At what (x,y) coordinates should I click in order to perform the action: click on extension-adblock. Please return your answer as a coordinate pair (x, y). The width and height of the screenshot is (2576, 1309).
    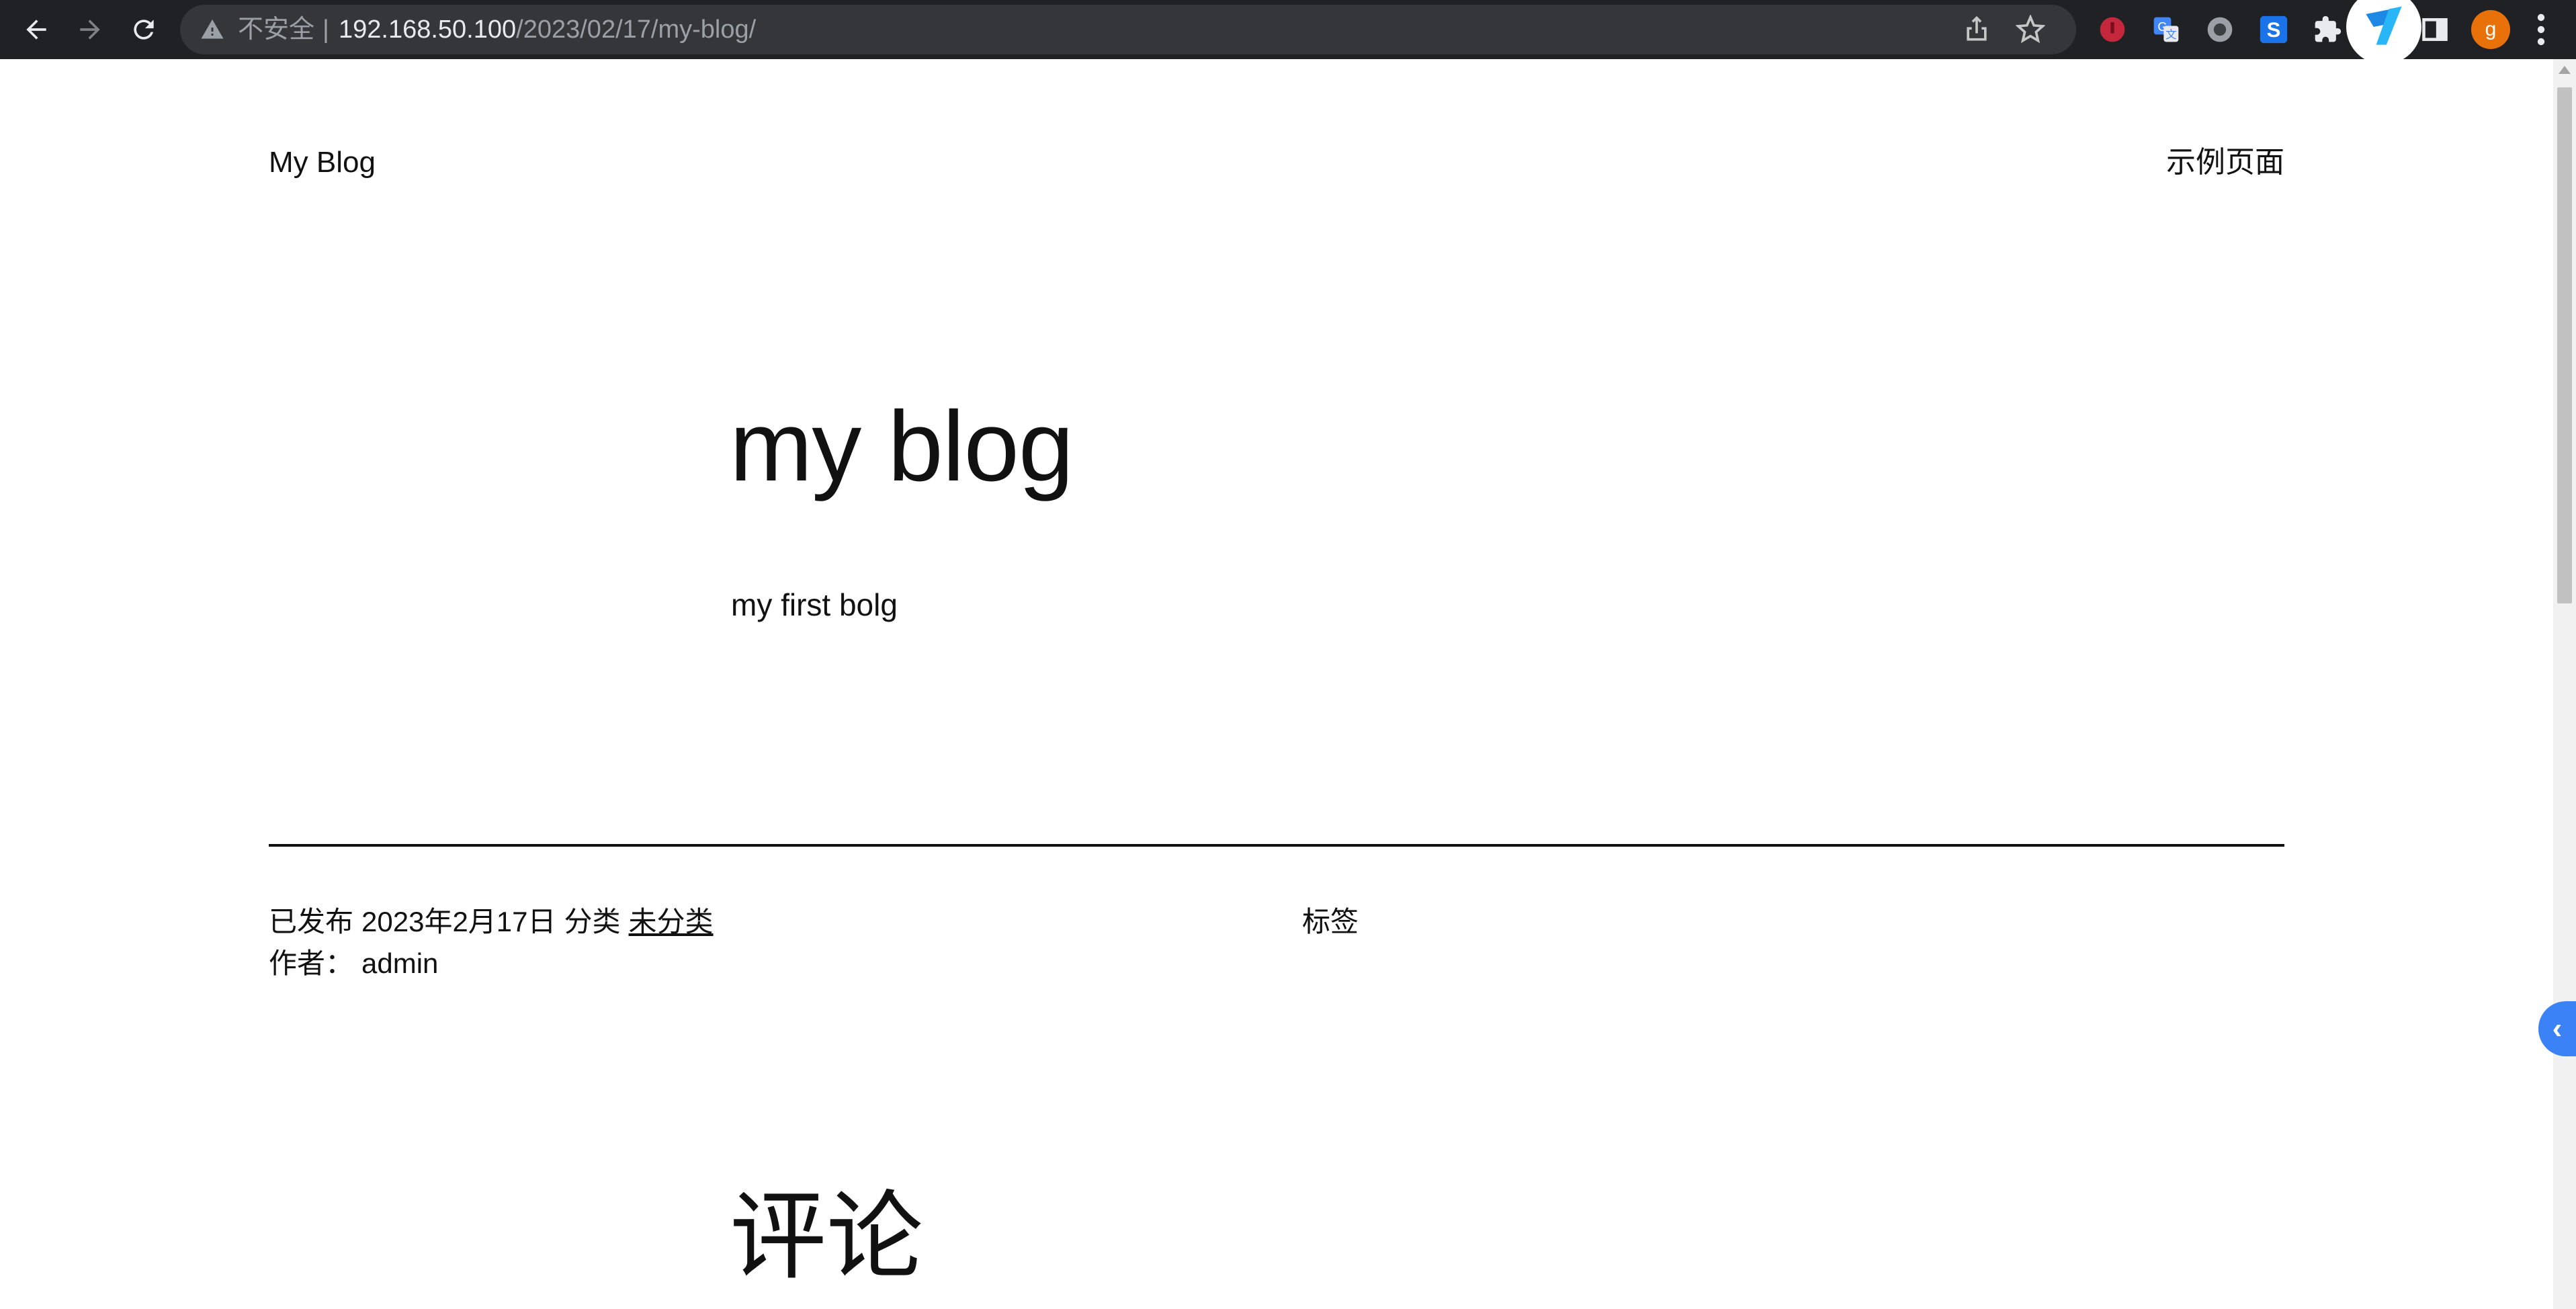
    Looking at the image, I should click on (2112, 29).